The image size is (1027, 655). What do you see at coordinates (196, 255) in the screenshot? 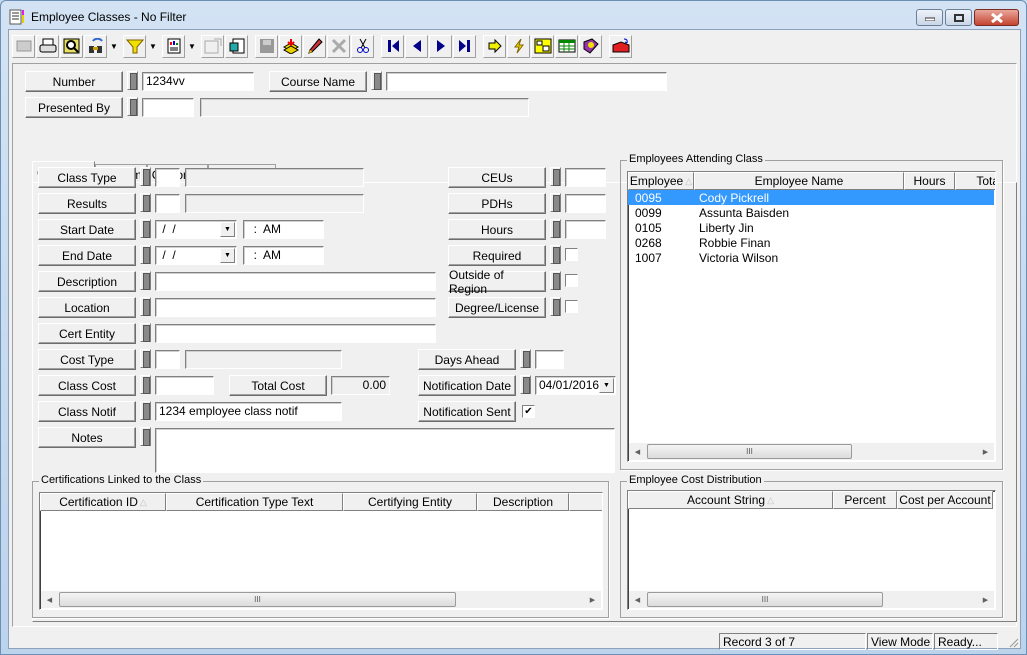
I see `end-date-picker: / / ▼` at bounding box center [196, 255].